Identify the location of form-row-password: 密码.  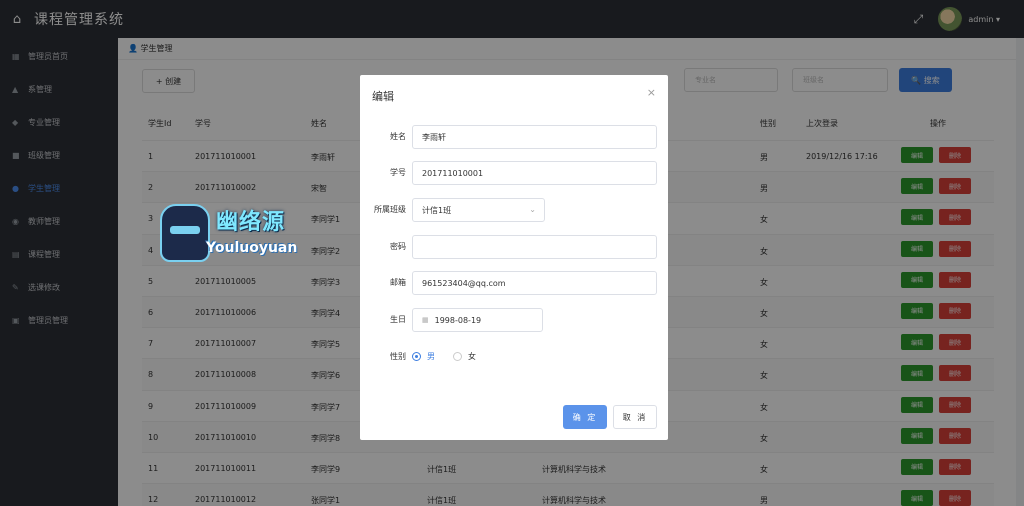
(514, 247).